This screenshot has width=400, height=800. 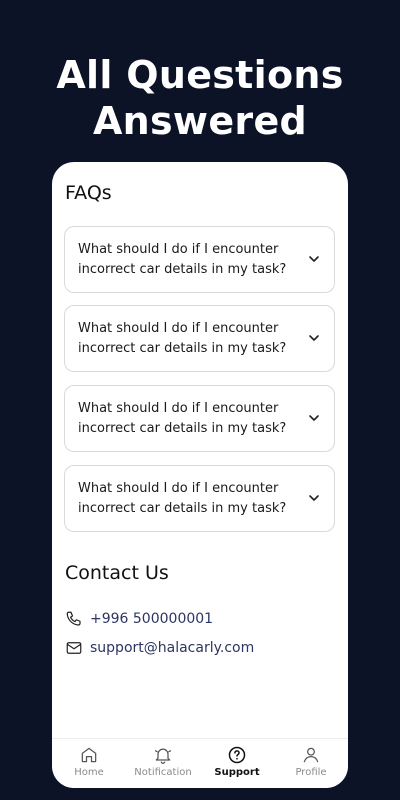 What do you see at coordinates (200, 121) in the screenshot?
I see `hero-title-line2: Answered` at bounding box center [200, 121].